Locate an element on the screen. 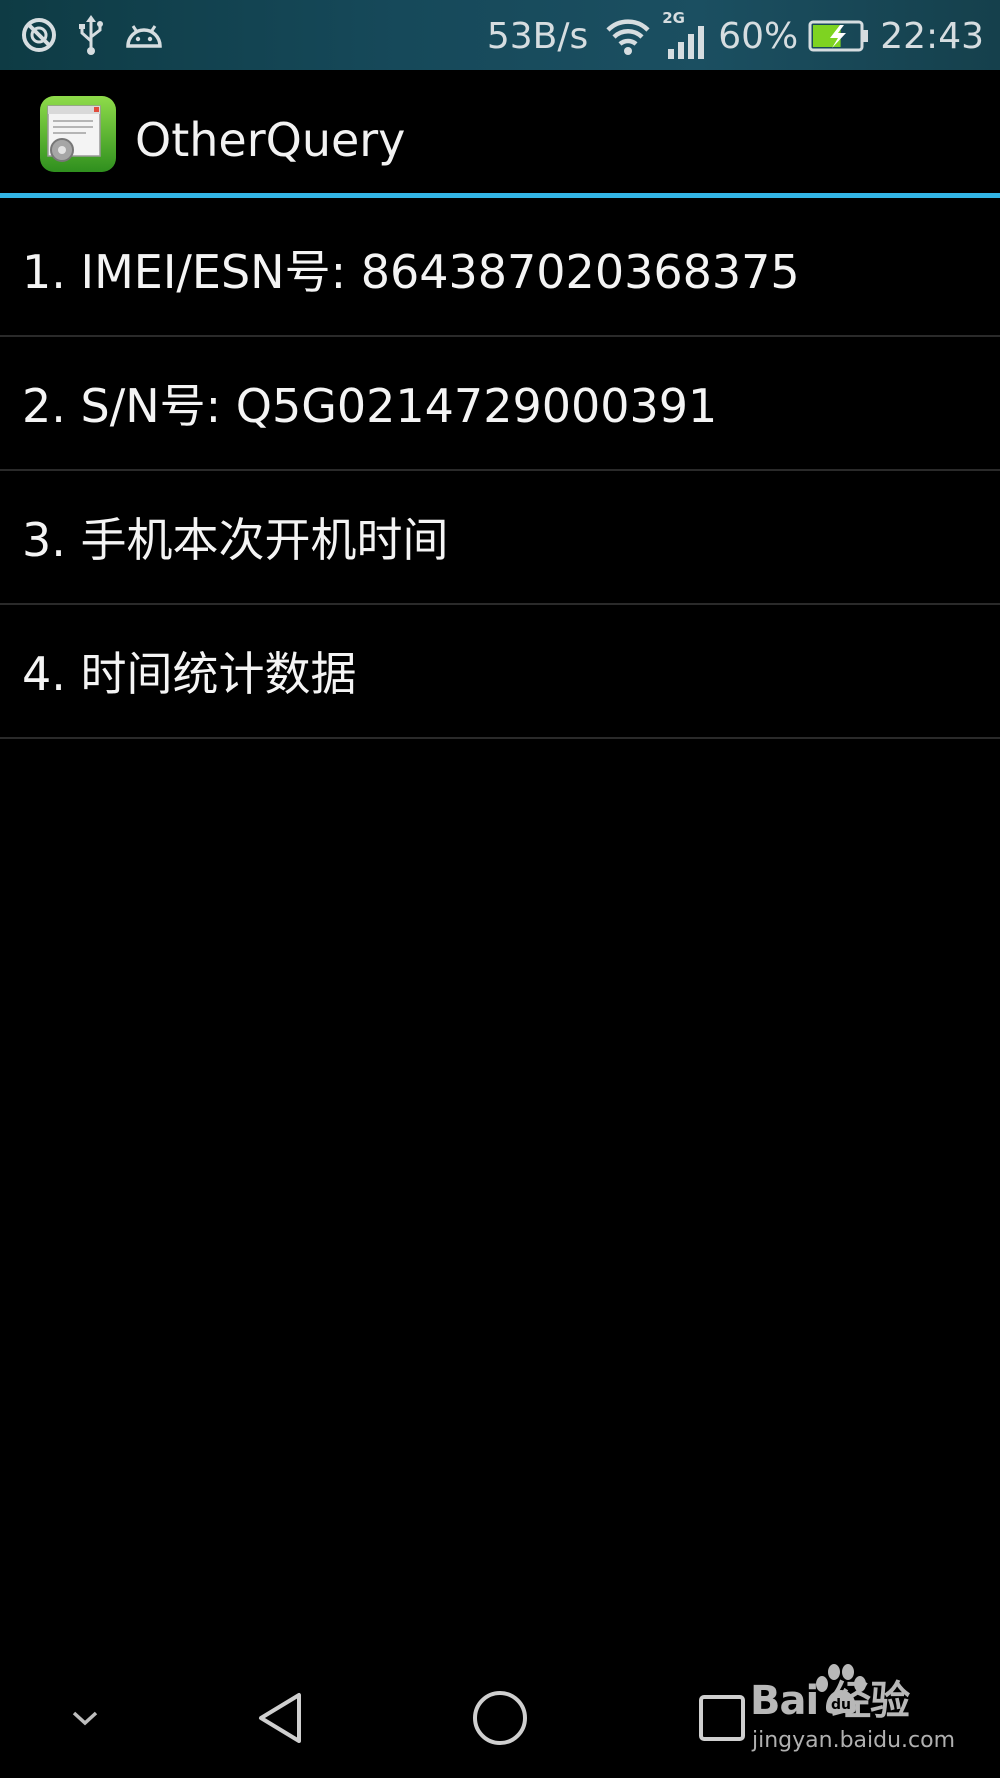 The height and width of the screenshot is (1778, 1000). svg-text: du is located at coordinates (841, 1705).